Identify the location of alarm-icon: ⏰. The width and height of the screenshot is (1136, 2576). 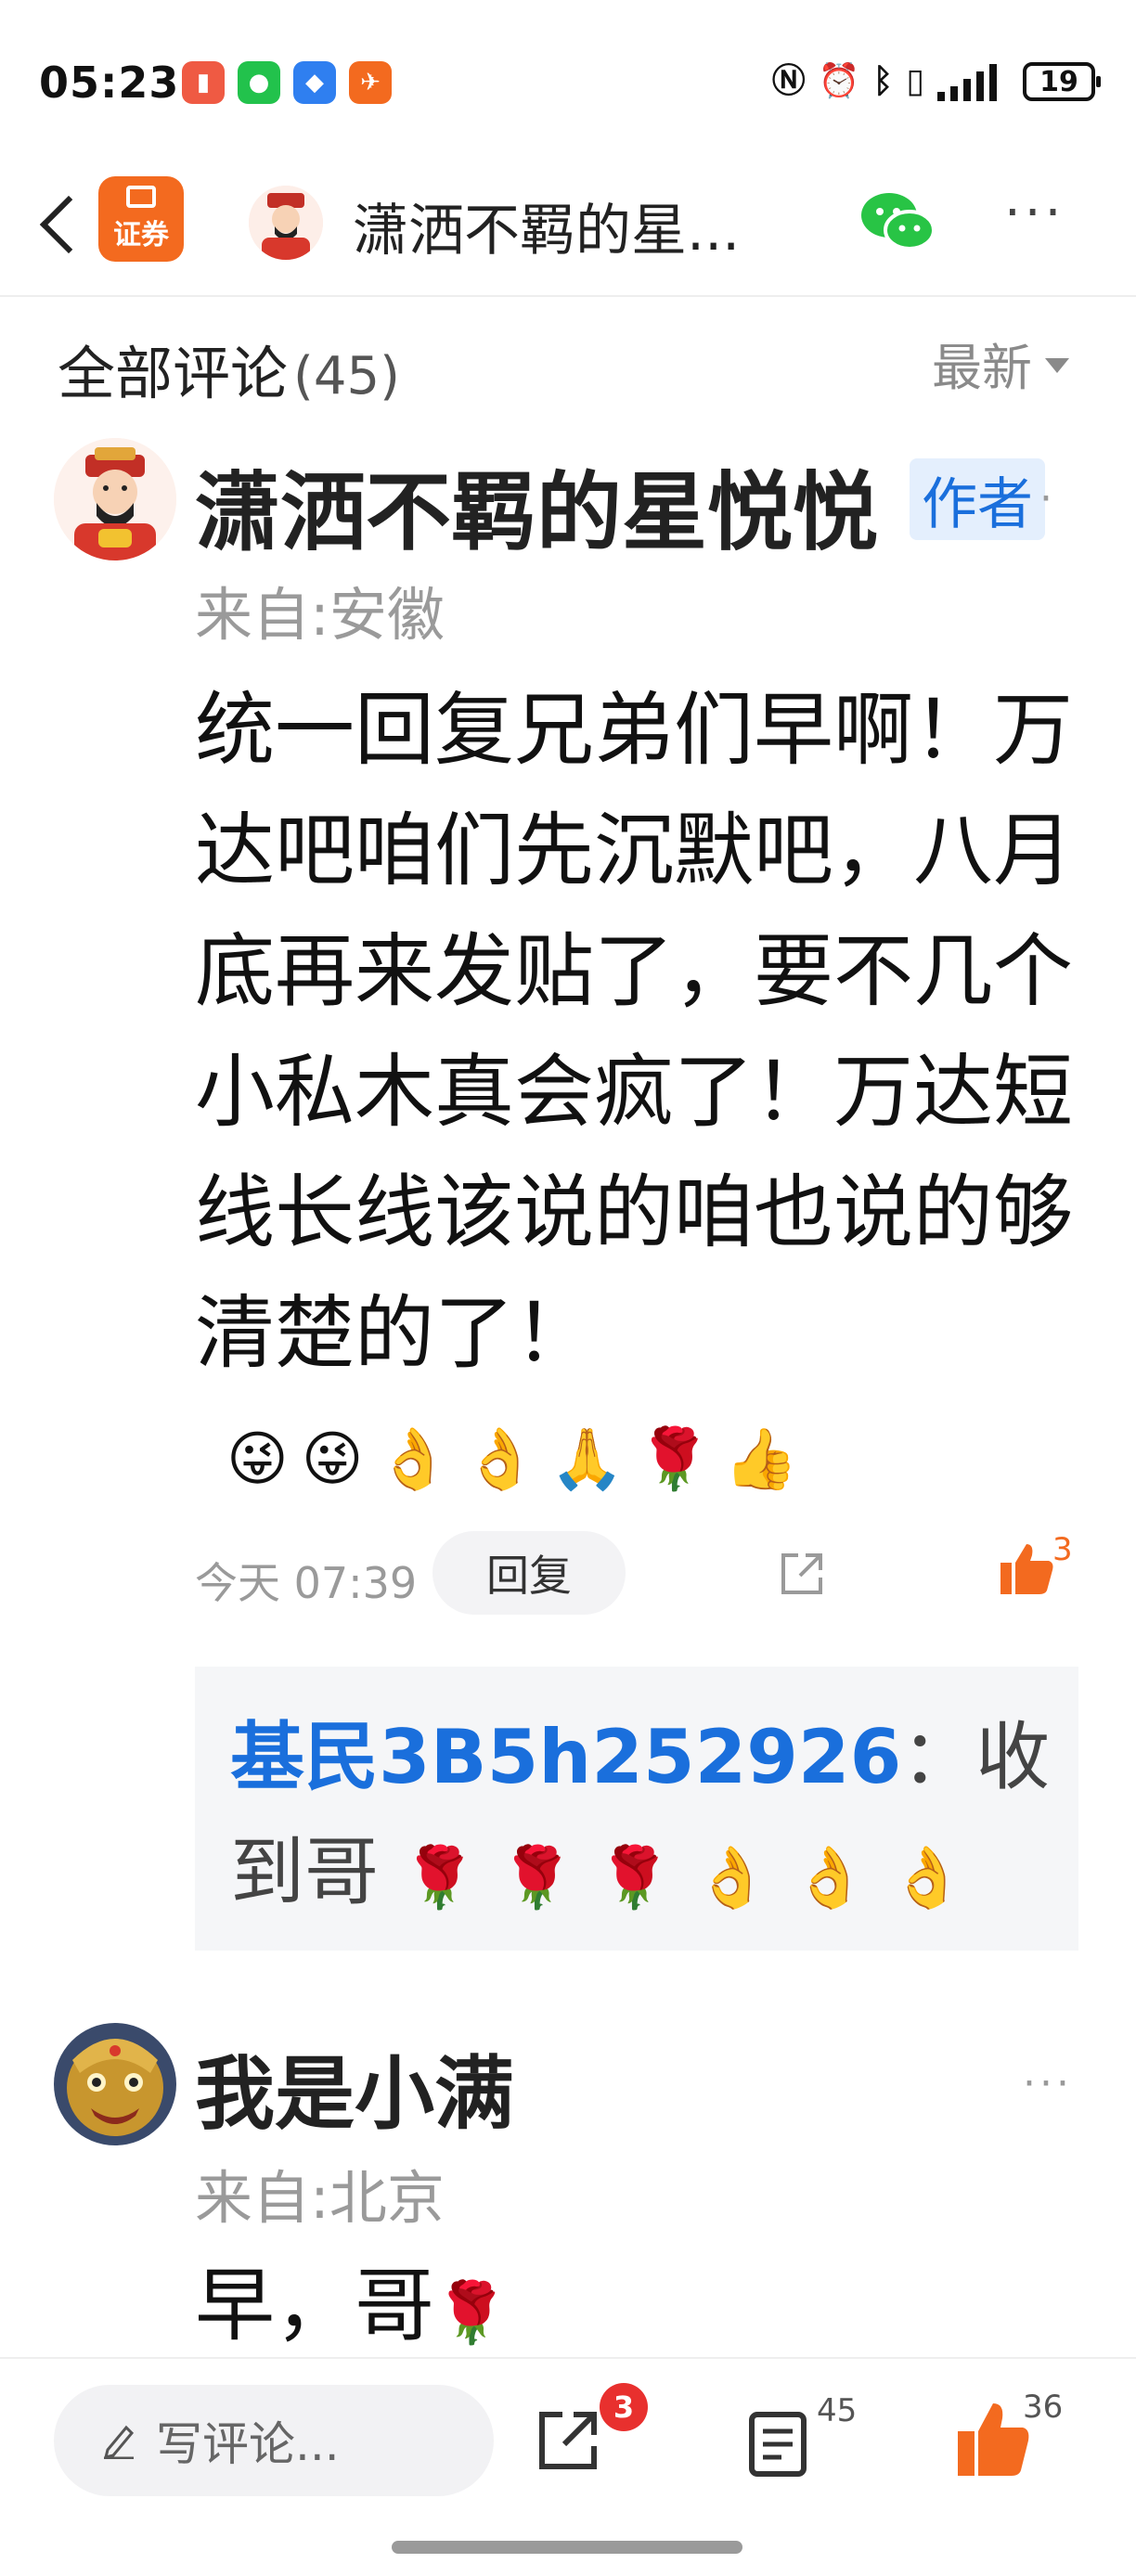
(839, 81).